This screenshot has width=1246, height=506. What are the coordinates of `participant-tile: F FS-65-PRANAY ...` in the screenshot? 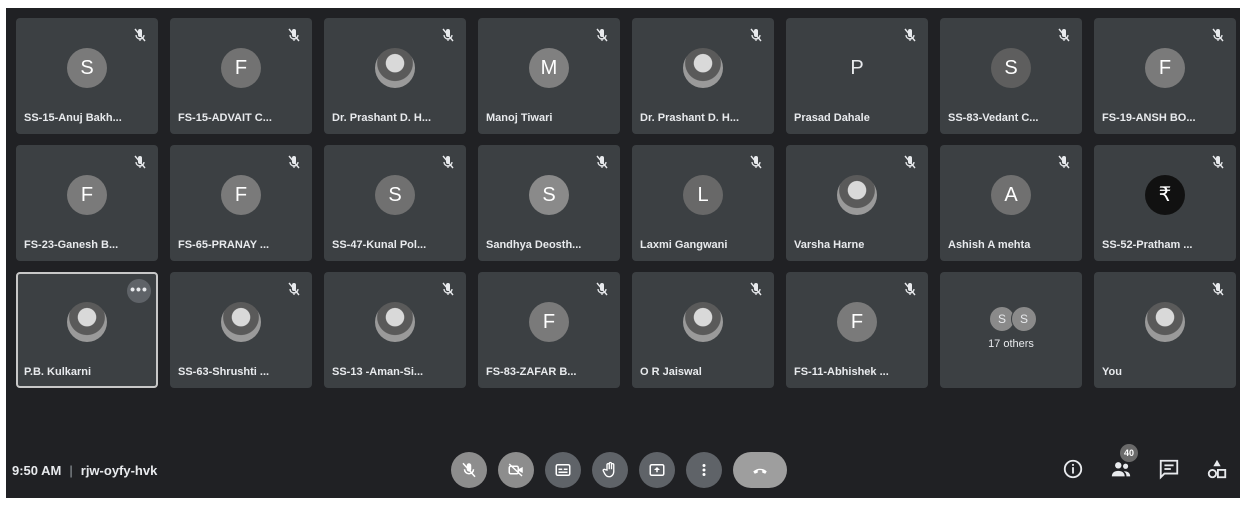 It's located at (241, 203).